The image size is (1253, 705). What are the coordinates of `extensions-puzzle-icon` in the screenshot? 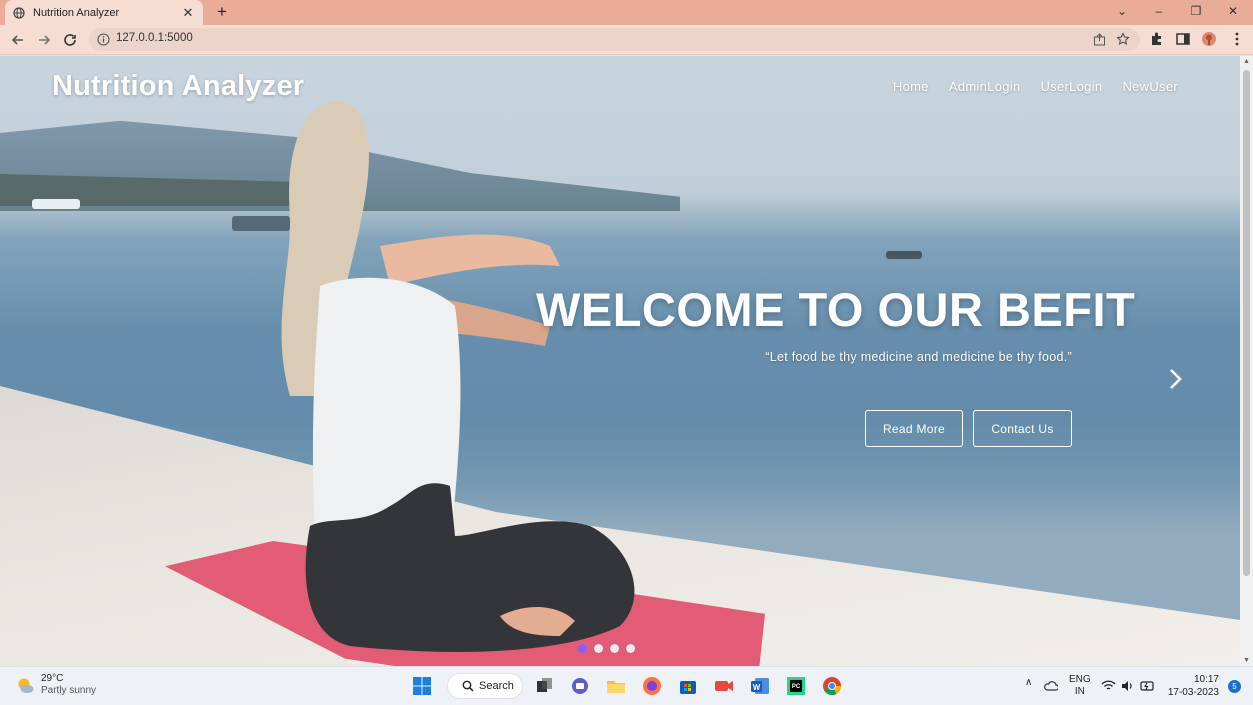 It's located at (1157, 39).